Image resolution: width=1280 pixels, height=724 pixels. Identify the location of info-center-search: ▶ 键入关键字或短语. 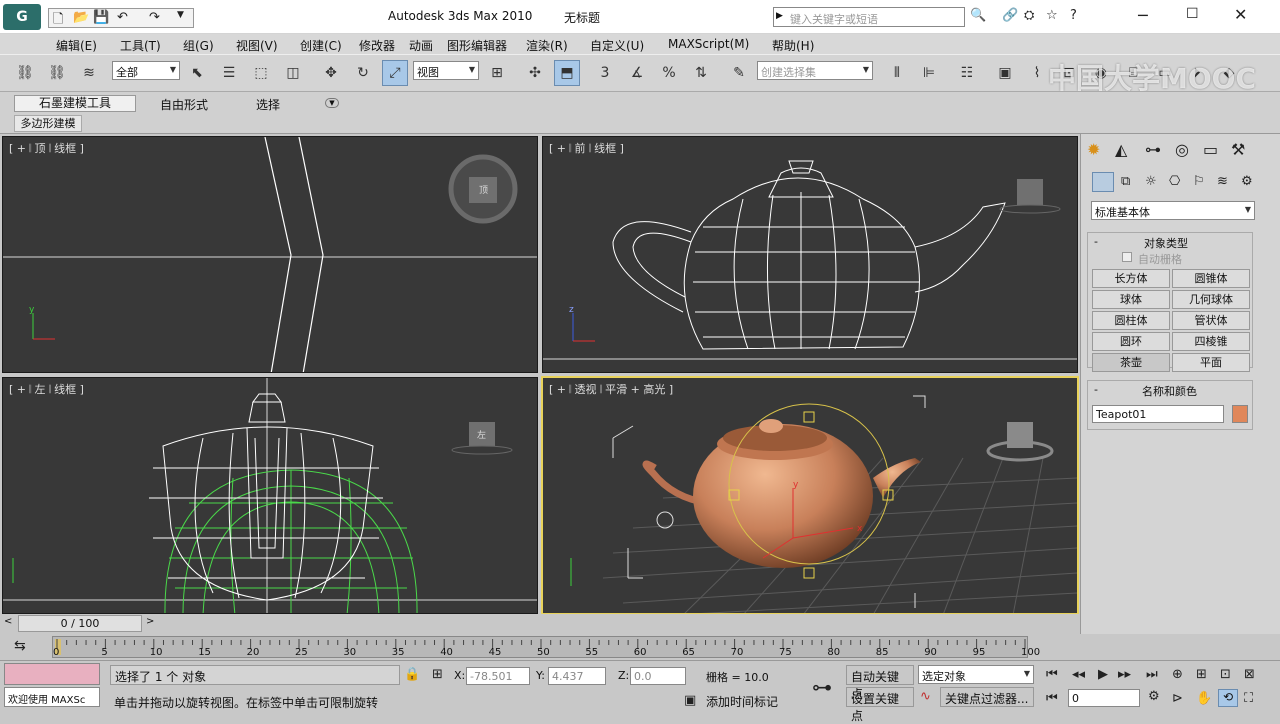
(869, 17).